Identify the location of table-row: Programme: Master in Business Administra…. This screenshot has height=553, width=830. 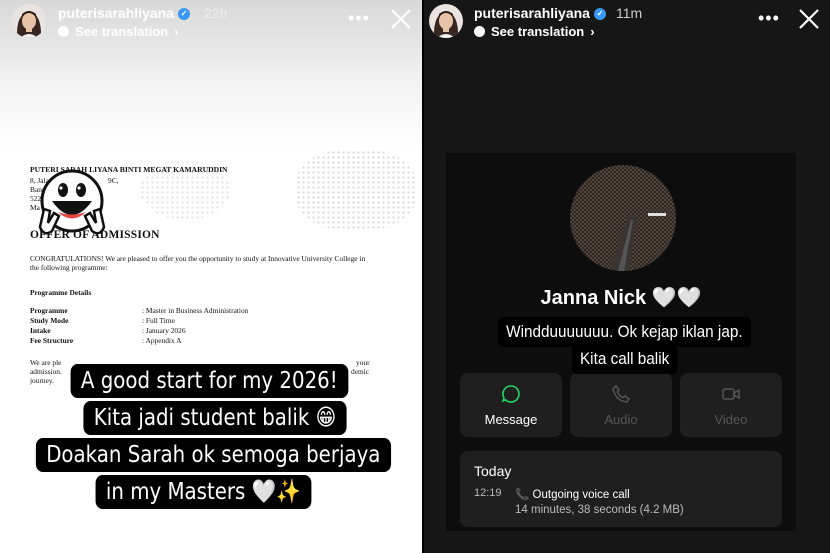
(139, 310).